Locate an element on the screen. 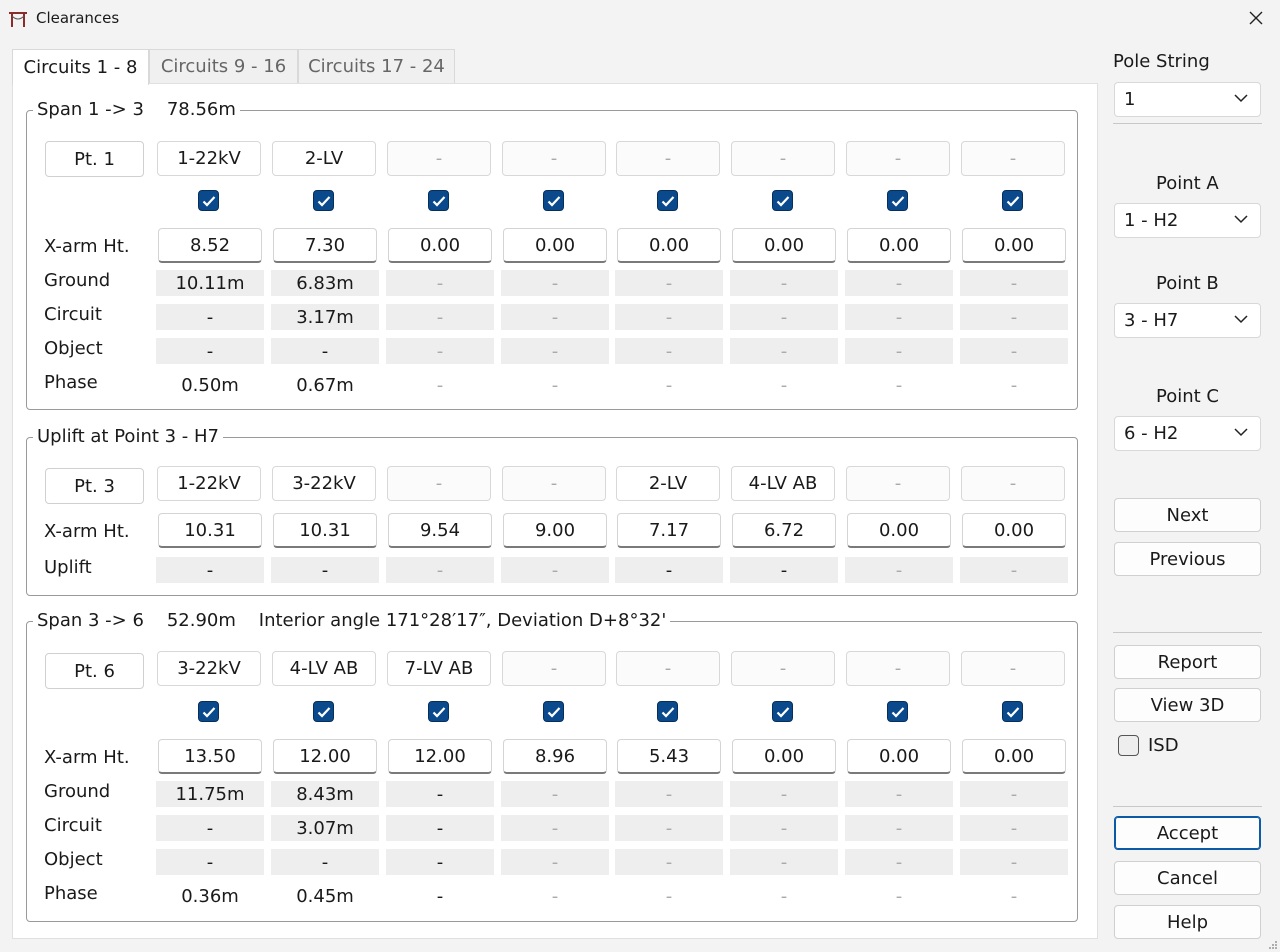 This screenshot has height=952, width=1280. cancel-button: Cancel is located at coordinates (1187, 878).